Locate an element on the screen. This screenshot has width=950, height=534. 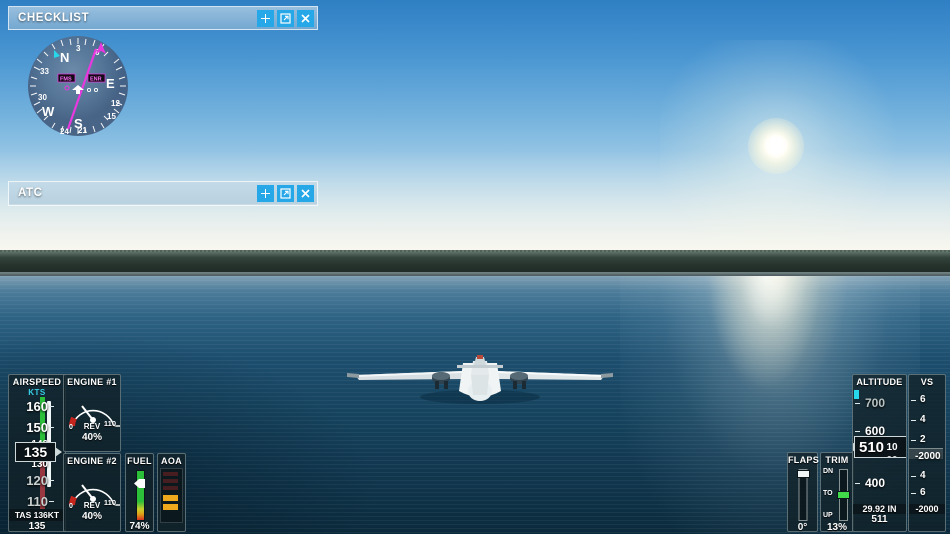
svg-text: ENR is located at coordinates (96, 80).